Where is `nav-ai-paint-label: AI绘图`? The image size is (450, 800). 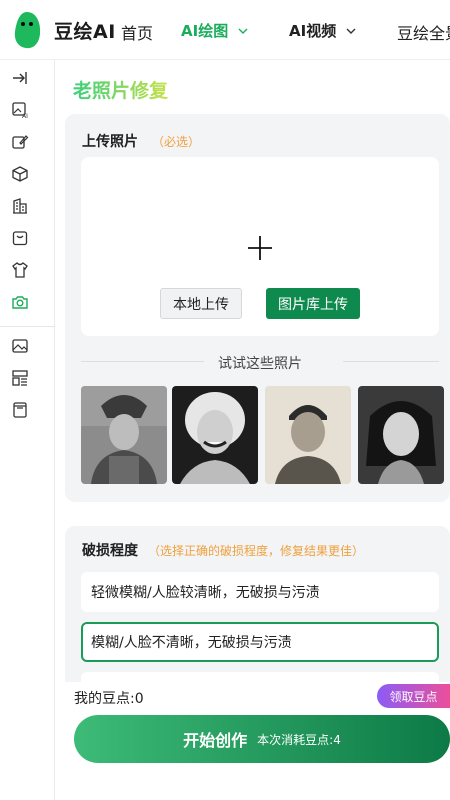
nav-ai-paint-label: AI绘图 is located at coordinates (205, 31).